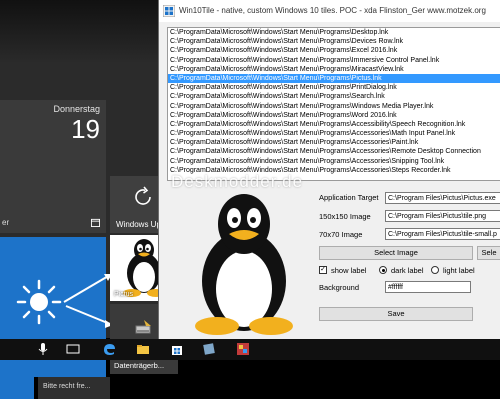 This screenshot has width=500, height=399. I want to click on task-view-icon, so click(73, 349).